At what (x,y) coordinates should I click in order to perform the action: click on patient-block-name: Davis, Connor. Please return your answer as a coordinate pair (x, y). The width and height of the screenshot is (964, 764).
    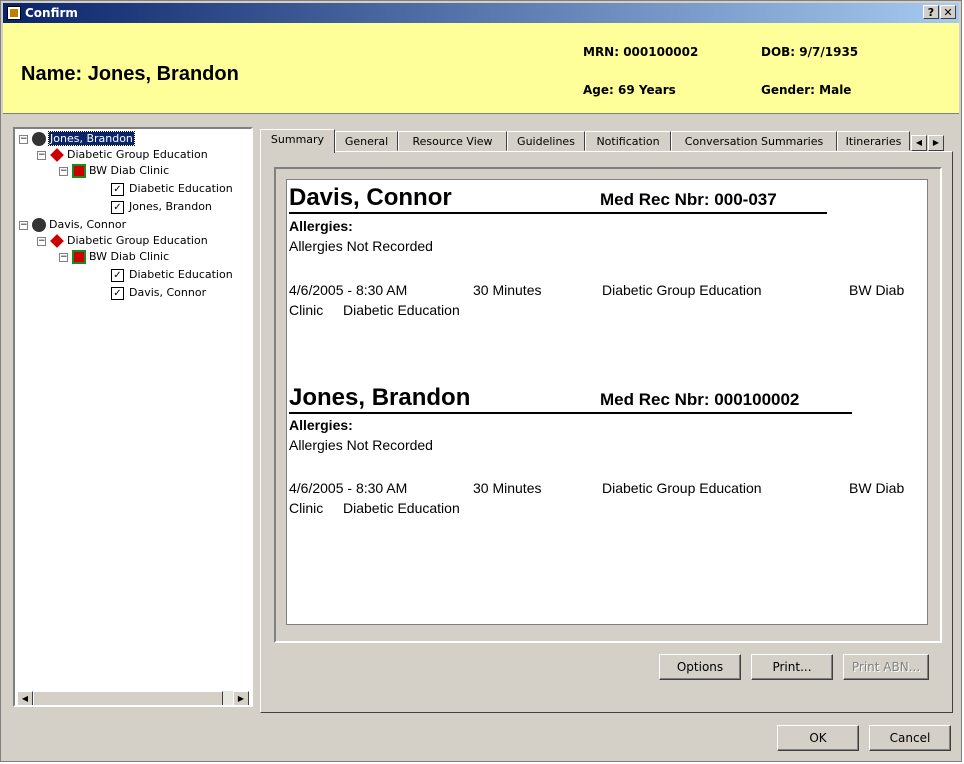
    Looking at the image, I should click on (370, 197).